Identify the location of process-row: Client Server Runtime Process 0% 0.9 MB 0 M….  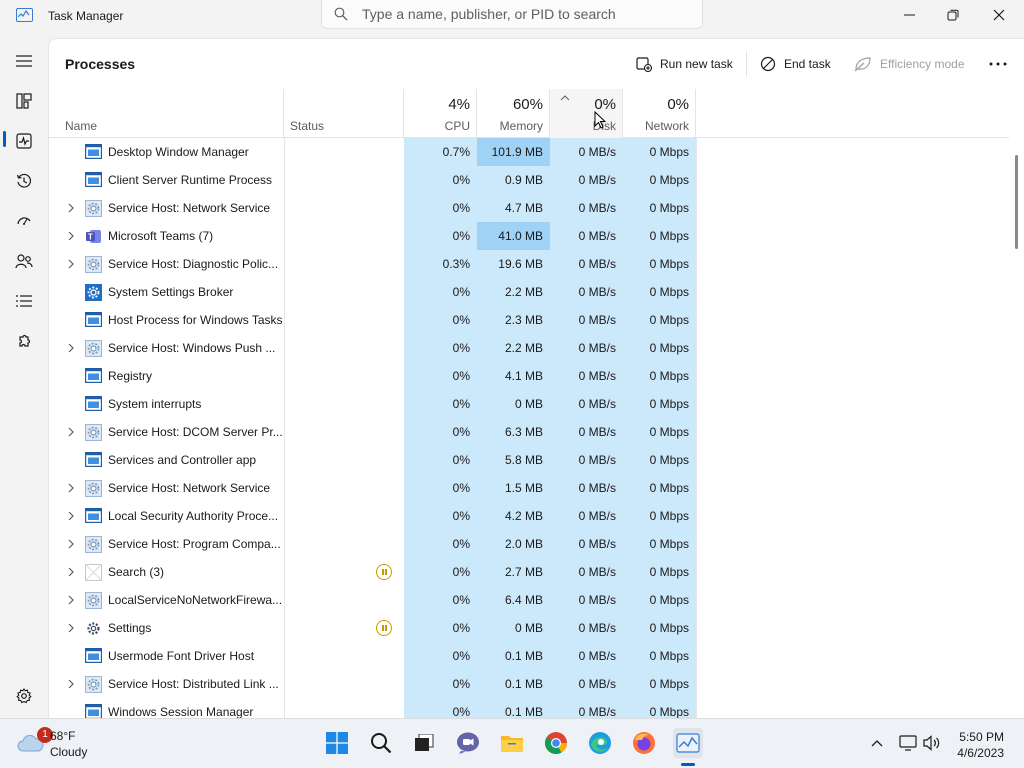
(529, 180).